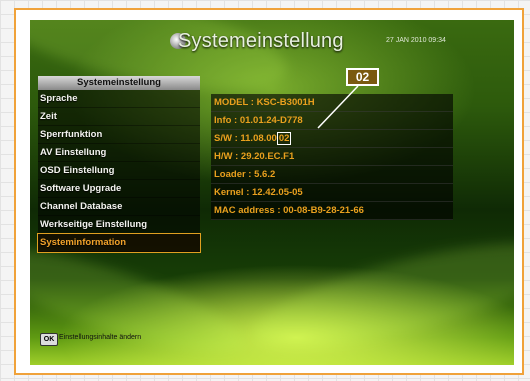  I want to click on callout-pointer, so click(338, 107).